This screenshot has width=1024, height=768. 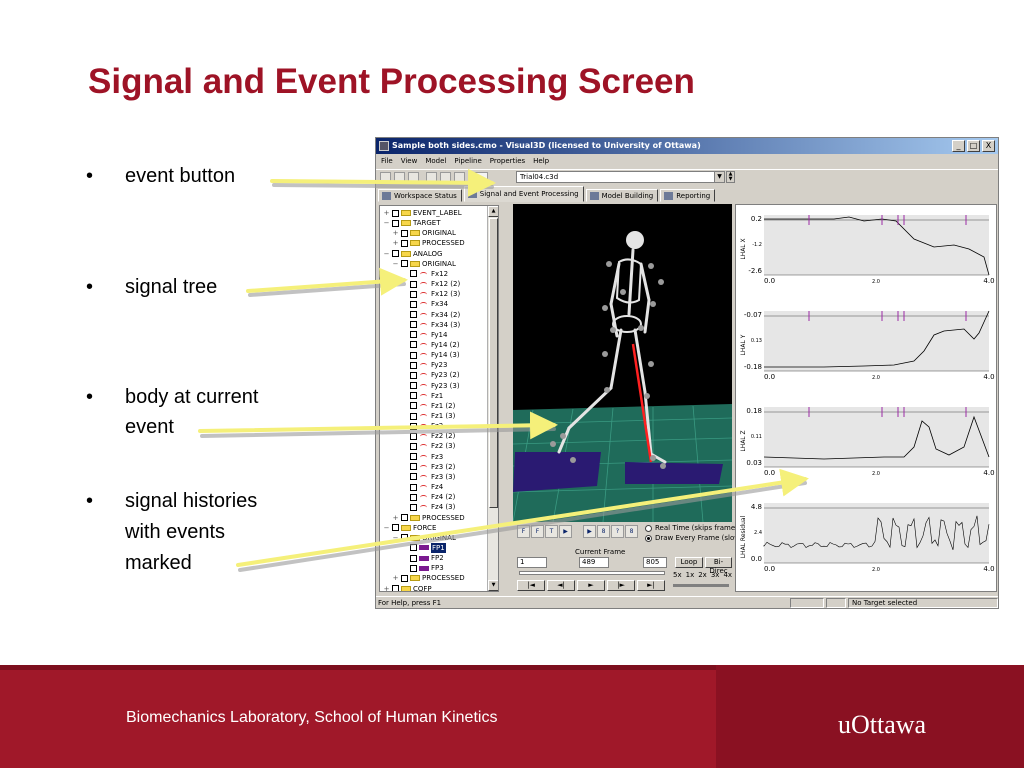 What do you see at coordinates (617, 531) in the screenshot?
I see `anim-tool-c: ?` at bounding box center [617, 531].